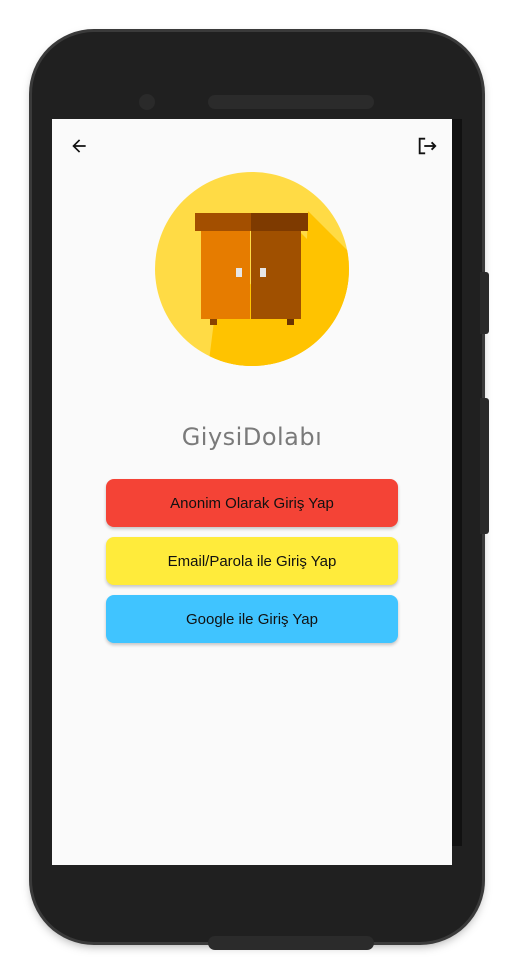 This screenshot has height=974, width=520. Describe the element at coordinates (457, 482) in the screenshot. I see `screen-edge` at that location.